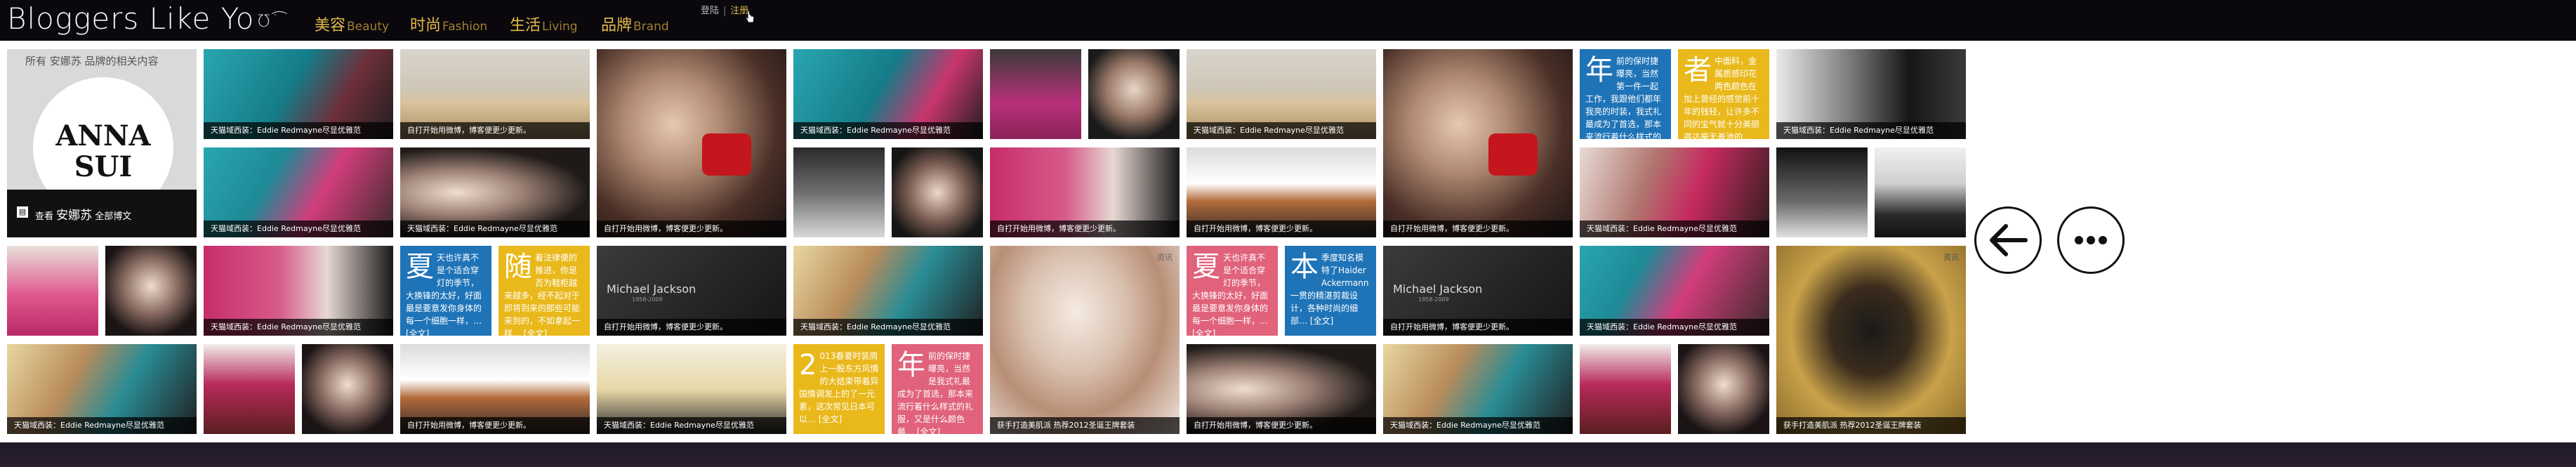  What do you see at coordinates (1304, 267) in the screenshot?
I see `text-card-initial: 本` at bounding box center [1304, 267].